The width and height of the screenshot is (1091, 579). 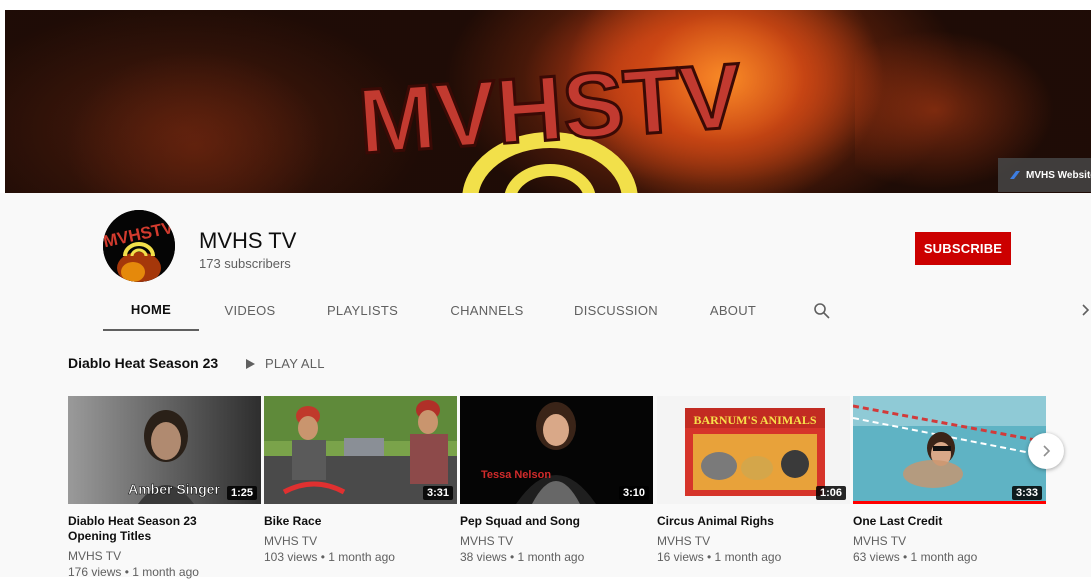 I want to click on tab-about: ABOUT, so click(x=733, y=310).